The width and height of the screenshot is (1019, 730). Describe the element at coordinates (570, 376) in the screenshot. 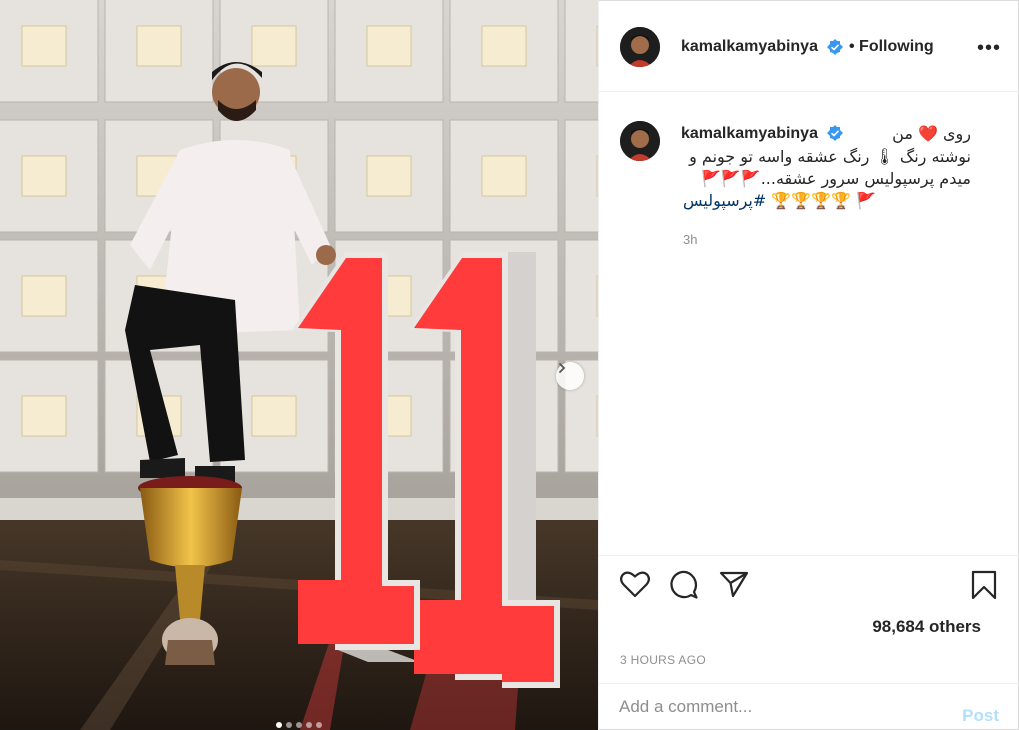

I see `carousel-next-button` at that location.